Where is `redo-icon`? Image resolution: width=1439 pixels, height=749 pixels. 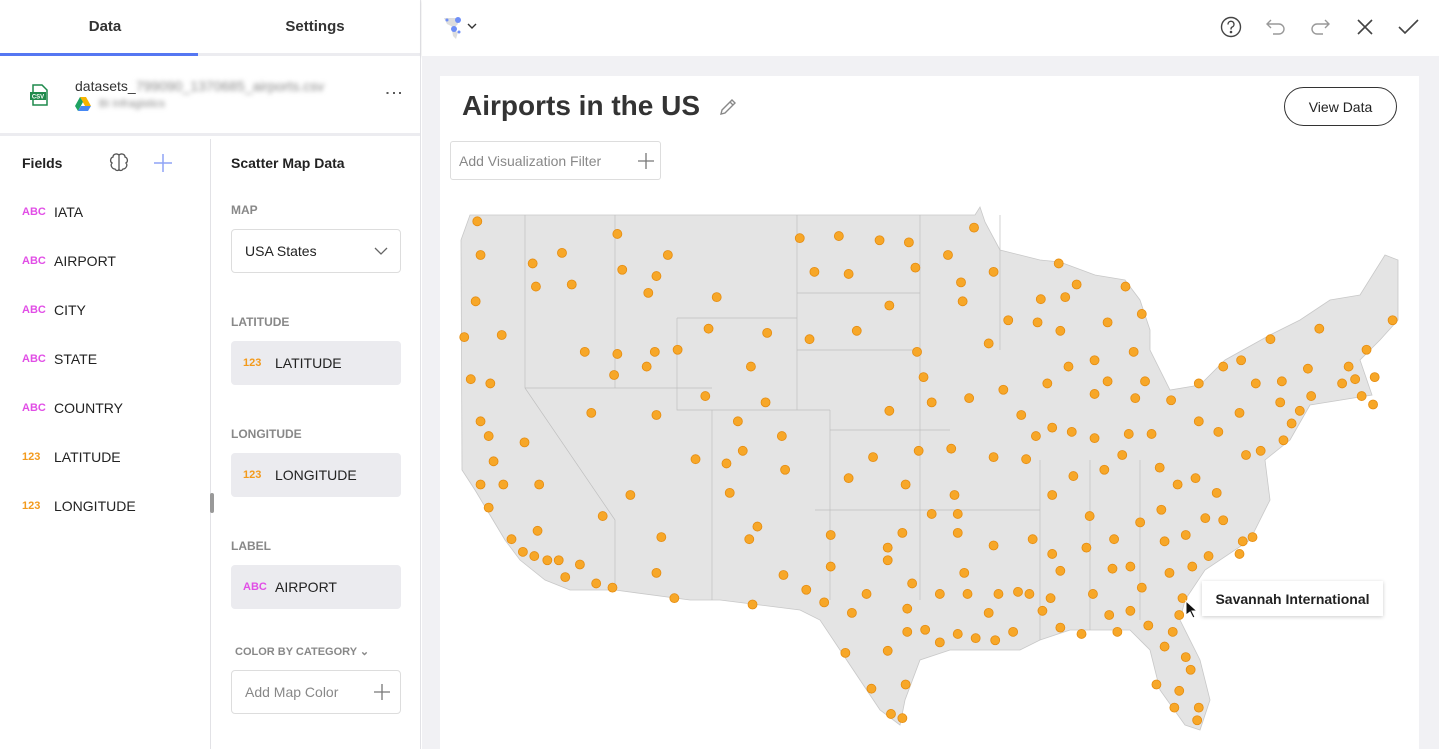
redo-icon is located at coordinates (1320, 27).